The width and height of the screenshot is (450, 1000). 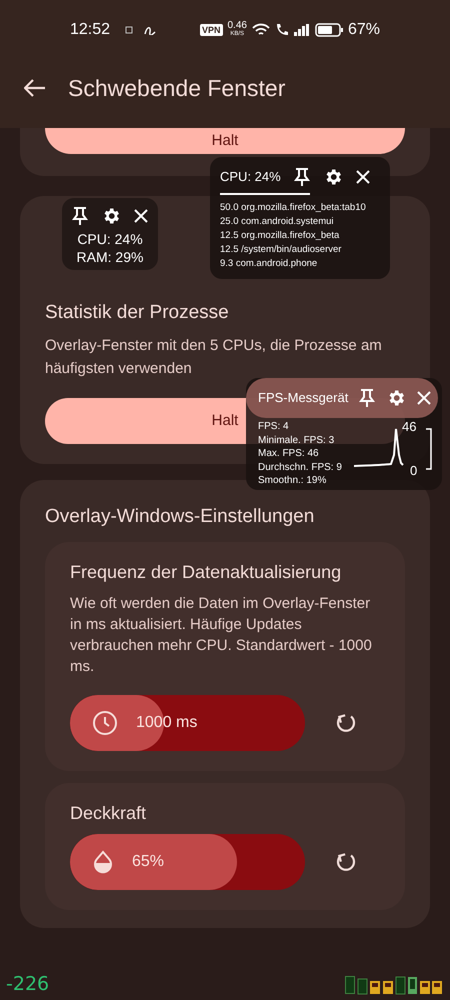 What do you see at coordinates (281, 30) in the screenshot?
I see `call-icon` at bounding box center [281, 30].